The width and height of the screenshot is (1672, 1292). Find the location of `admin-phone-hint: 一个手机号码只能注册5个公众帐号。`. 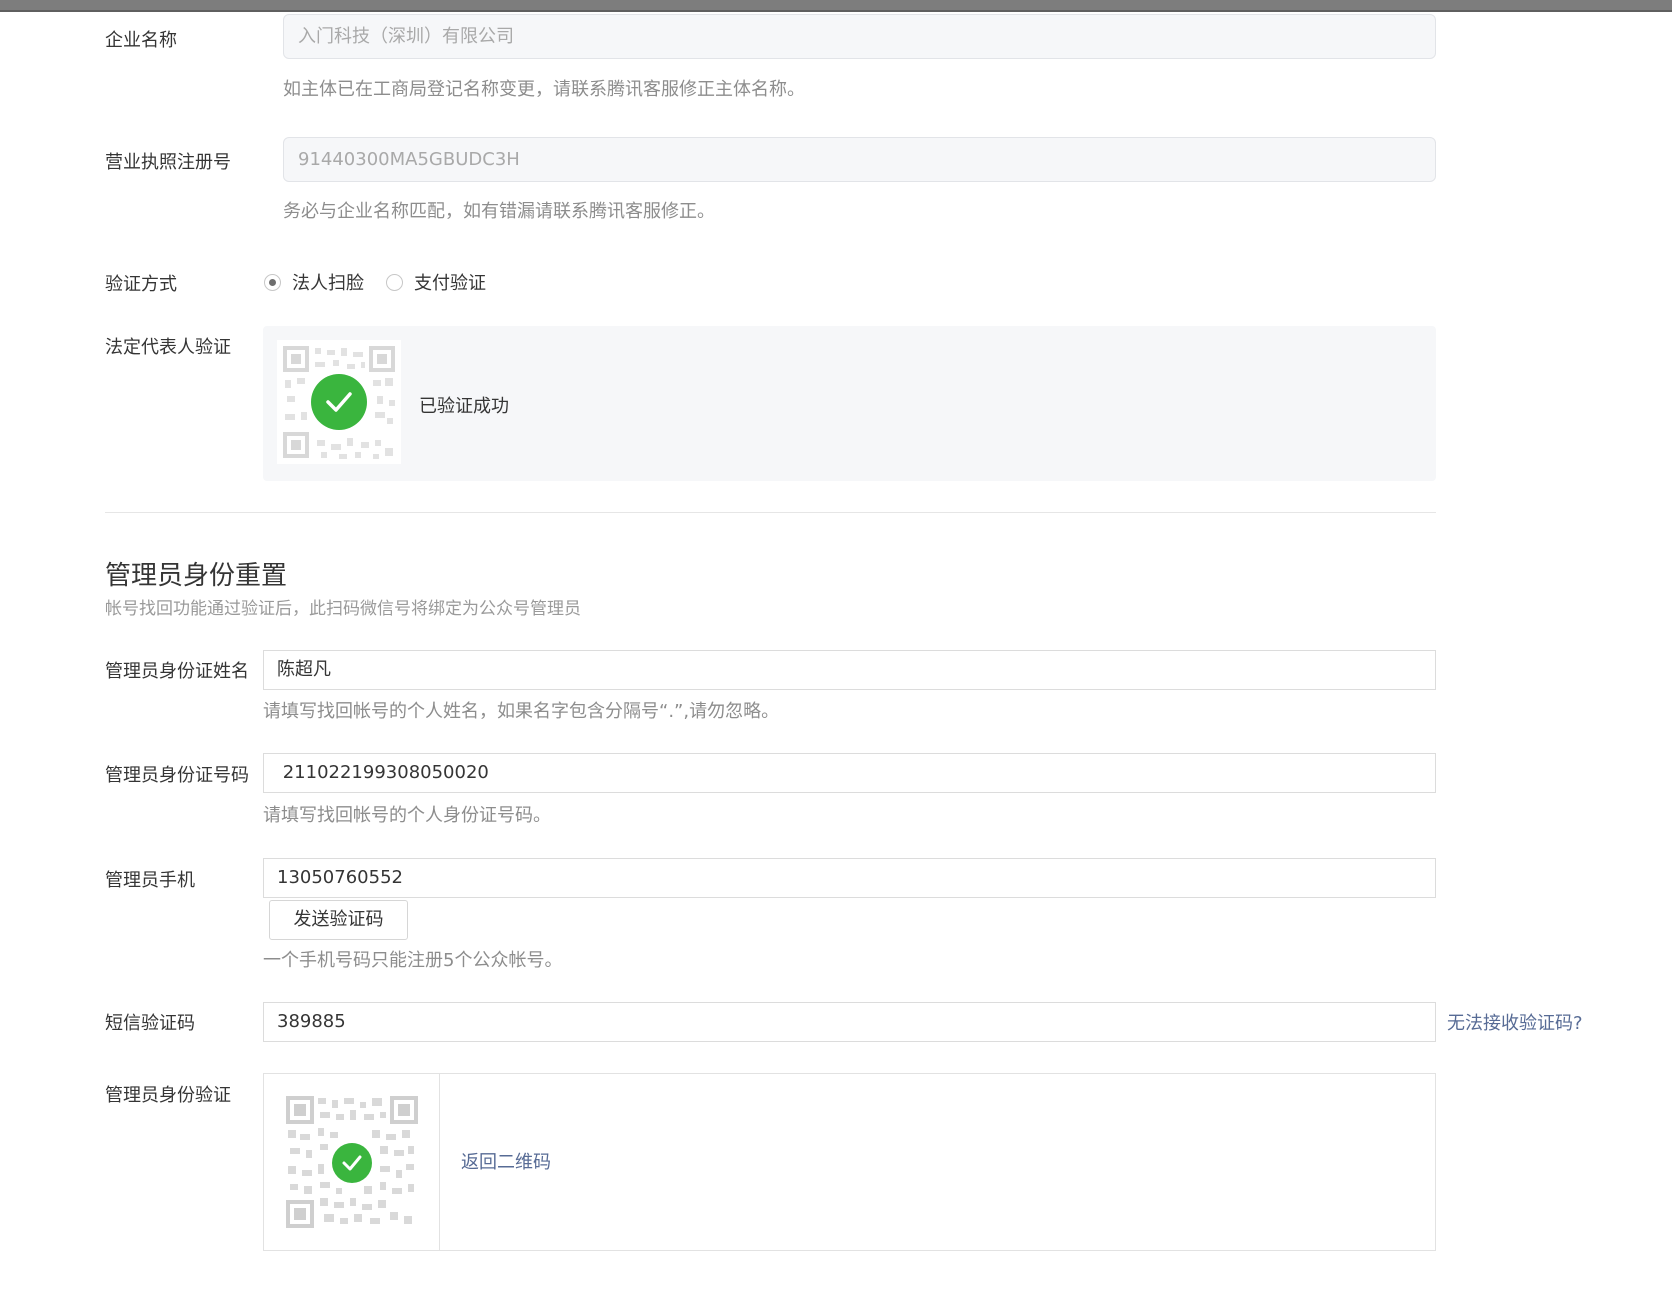

admin-phone-hint: 一个手机号码只能注册5个公众帐号。 is located at coordinates (413, 960).